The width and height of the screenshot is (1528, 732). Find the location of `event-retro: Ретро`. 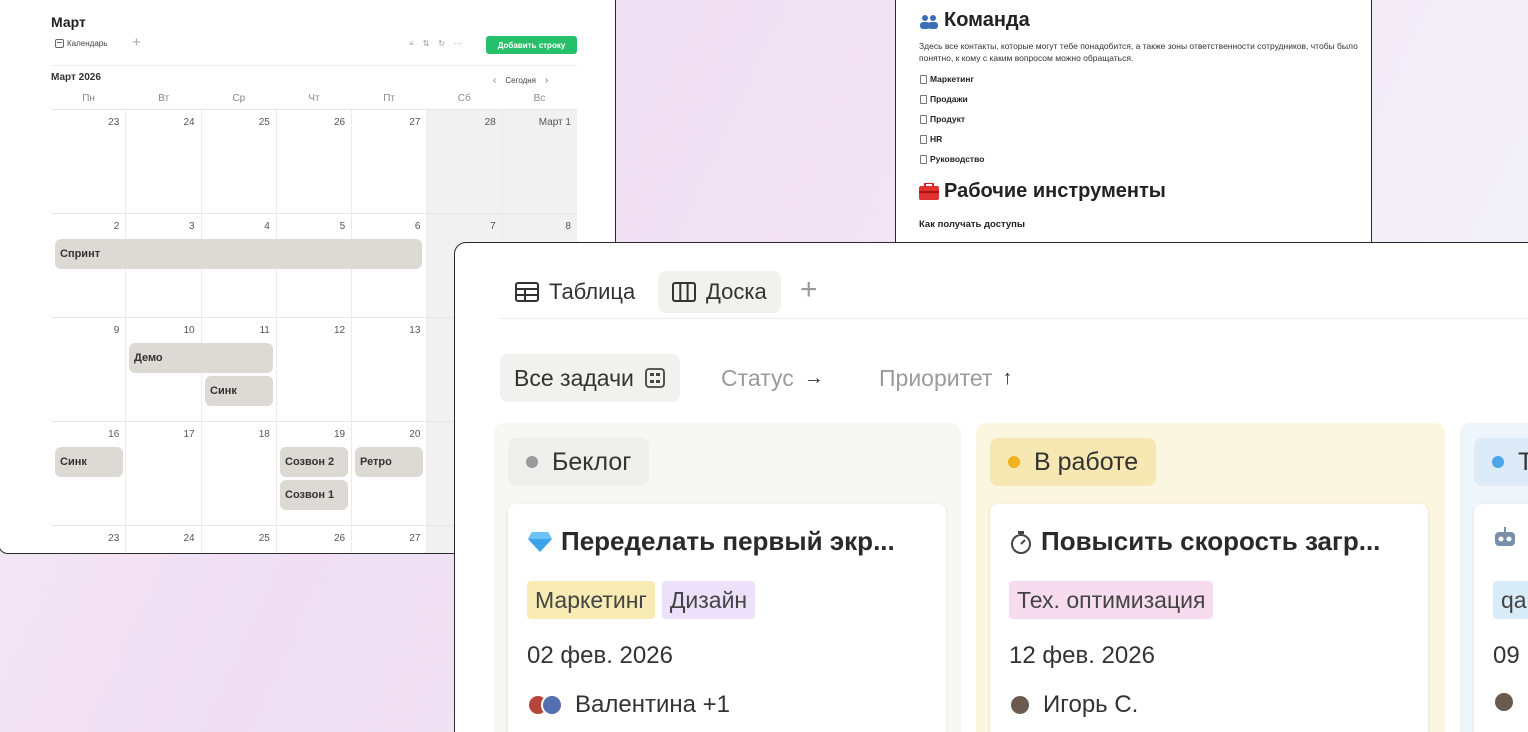

event-retro: Ретро is located at coordinates (389, 462).